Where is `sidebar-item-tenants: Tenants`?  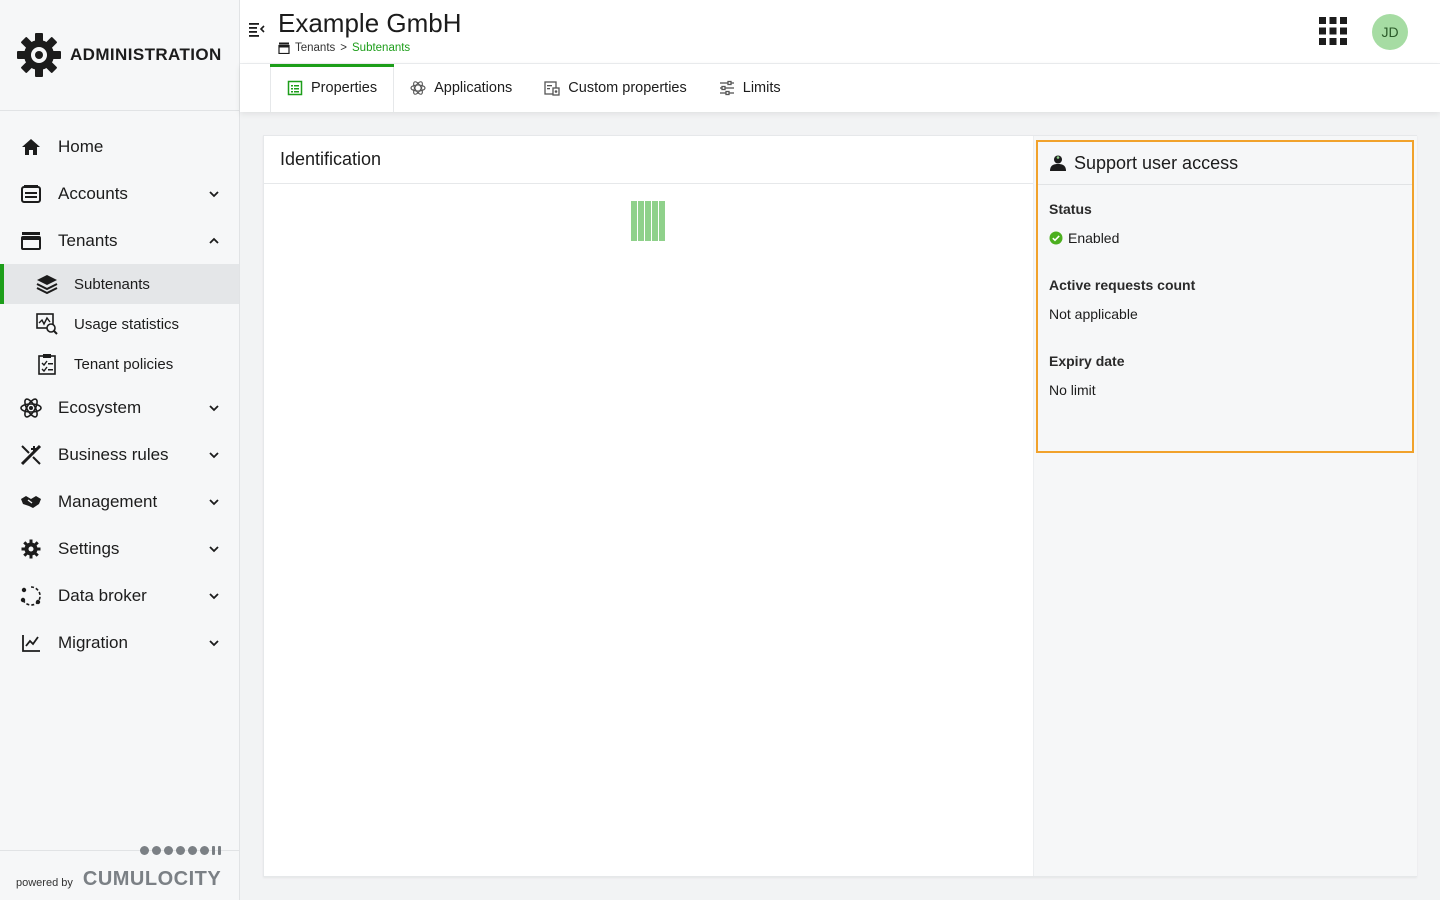
sidebar-item-tenants: Tenants is located at coordinates (119, 240).